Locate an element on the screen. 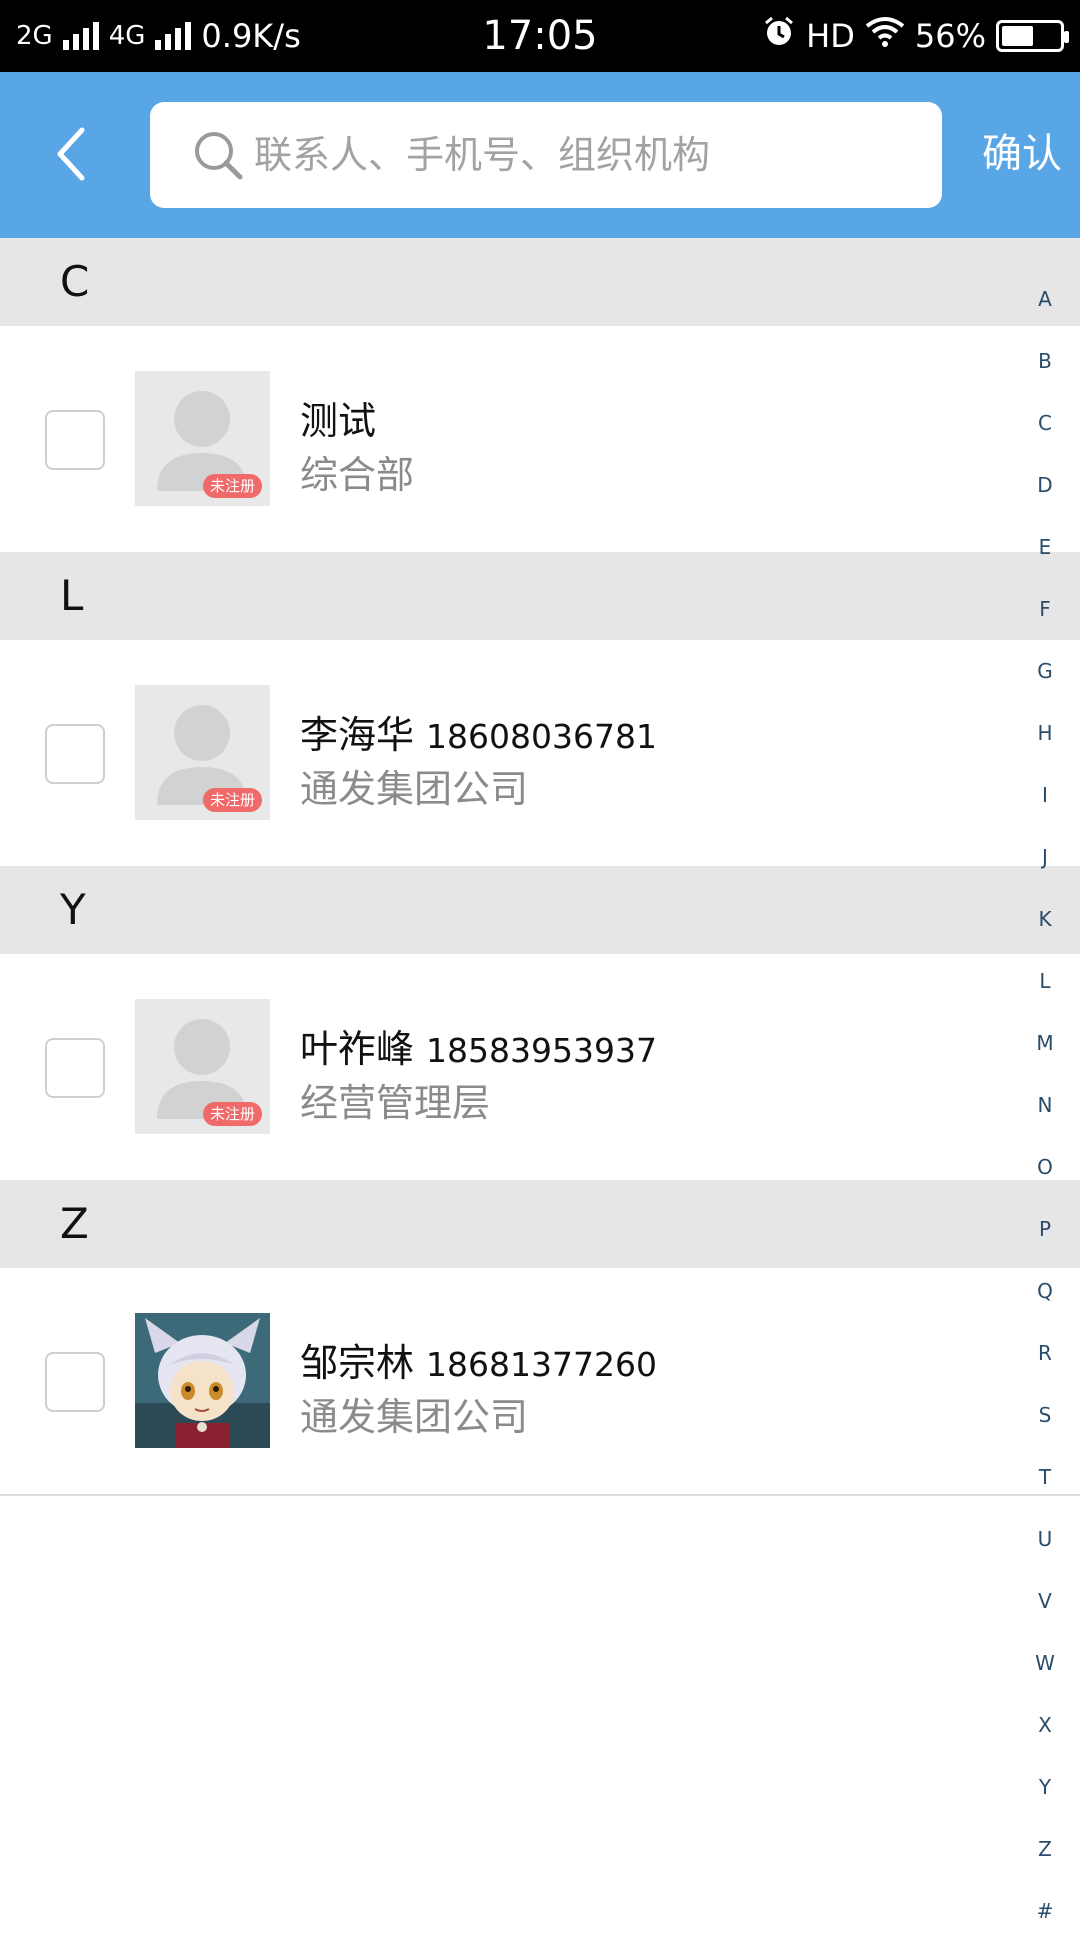 This screenshot has width=1080, height=1942. index-letter: E is located at coordinates (1045, 547).